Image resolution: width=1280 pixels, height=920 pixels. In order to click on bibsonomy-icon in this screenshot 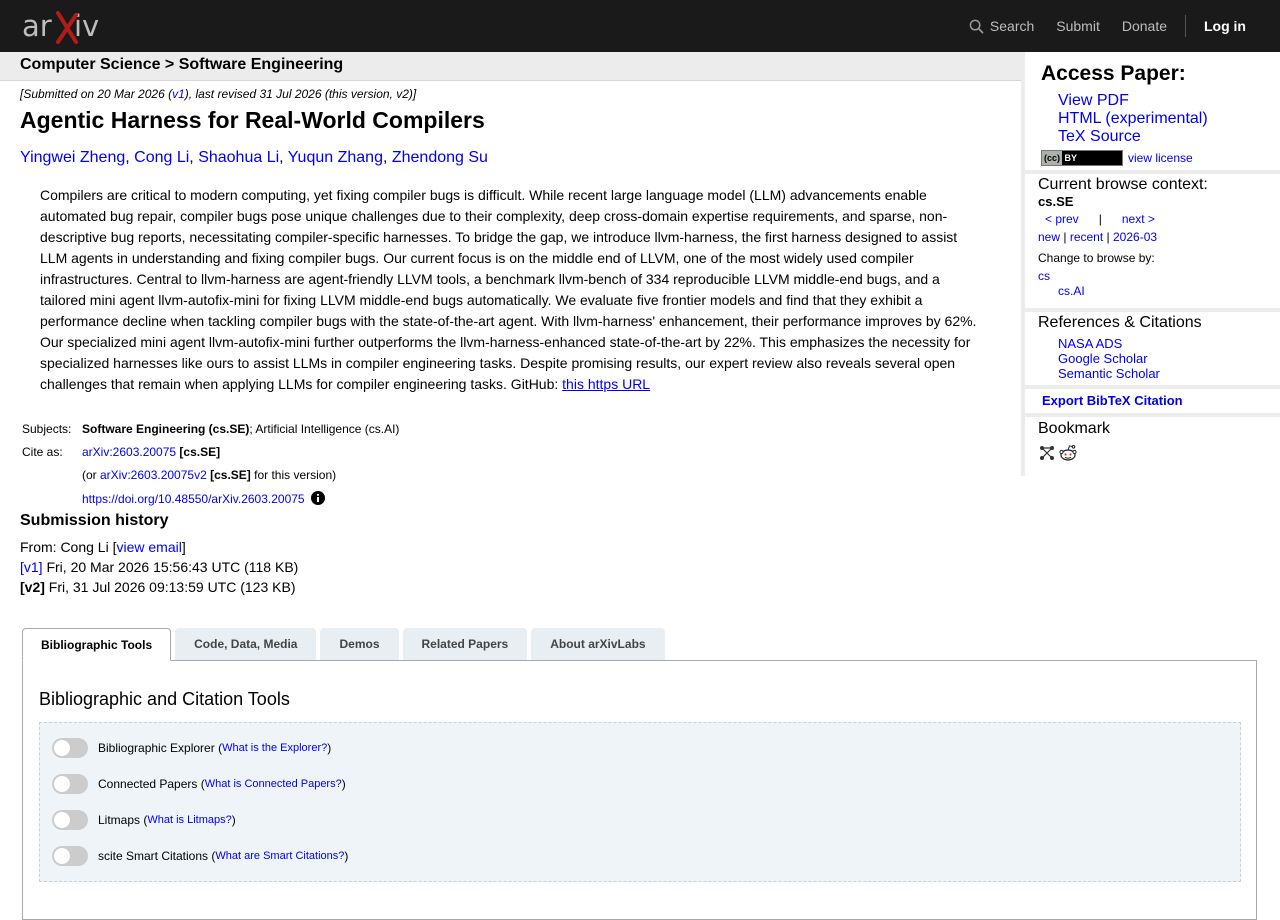, I will do `click(1047, 453)`.